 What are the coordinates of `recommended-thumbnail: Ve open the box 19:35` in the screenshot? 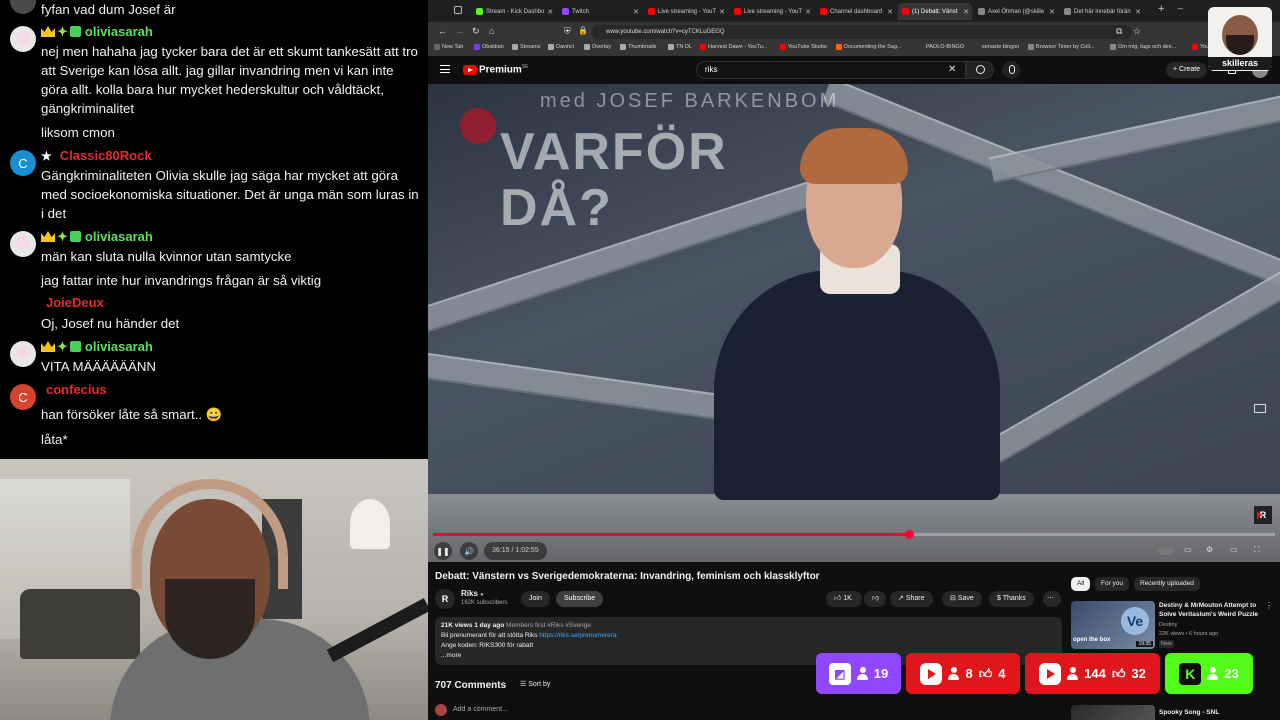 It's located at (1113, 625).